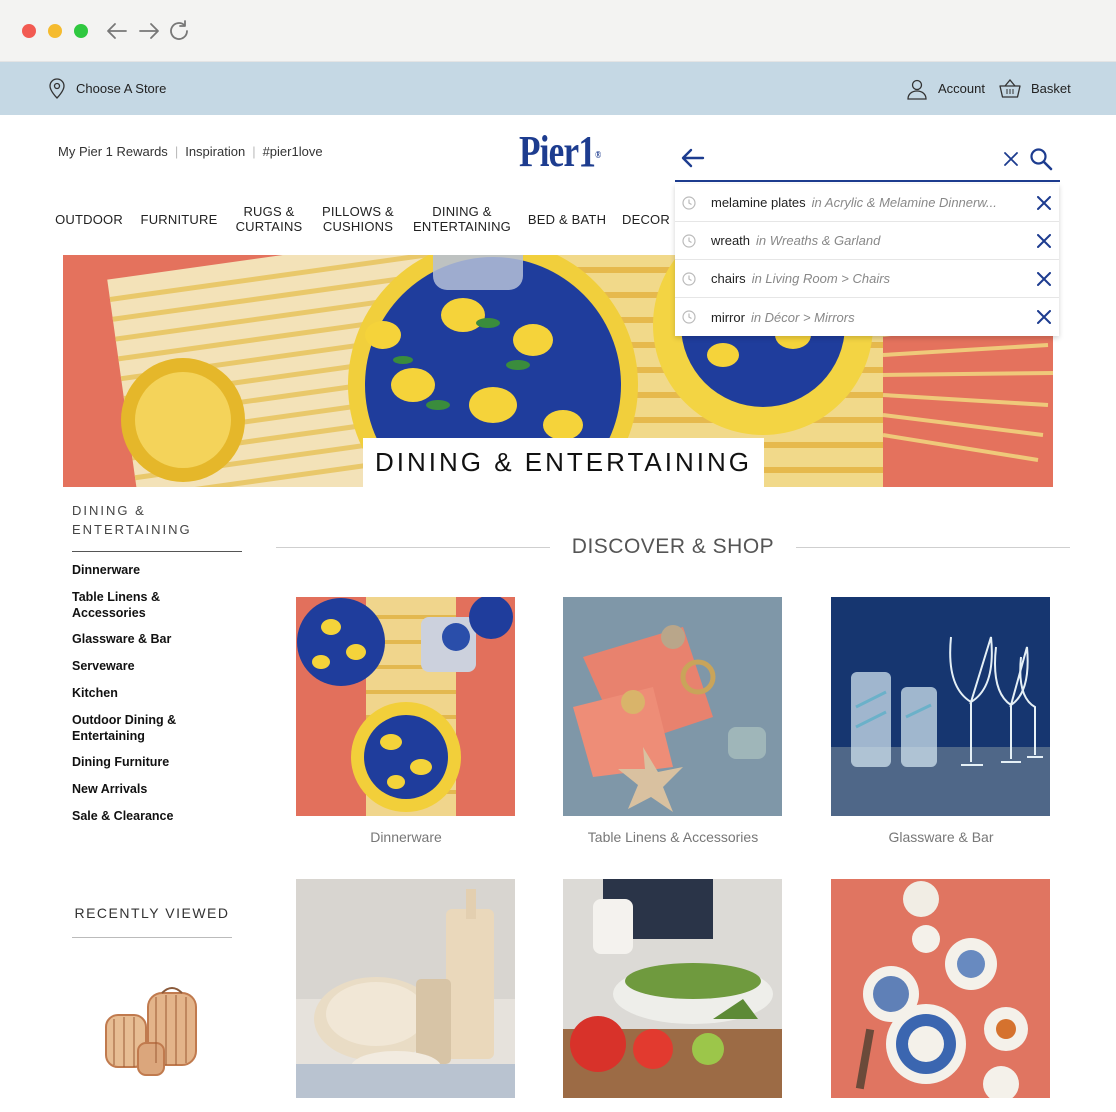 This screenshot has height=1112, width=1116. What do you see at coordinates (1011, 159) in the screenshot?
I see `clear-icon` at bounding box center [1011, 159].